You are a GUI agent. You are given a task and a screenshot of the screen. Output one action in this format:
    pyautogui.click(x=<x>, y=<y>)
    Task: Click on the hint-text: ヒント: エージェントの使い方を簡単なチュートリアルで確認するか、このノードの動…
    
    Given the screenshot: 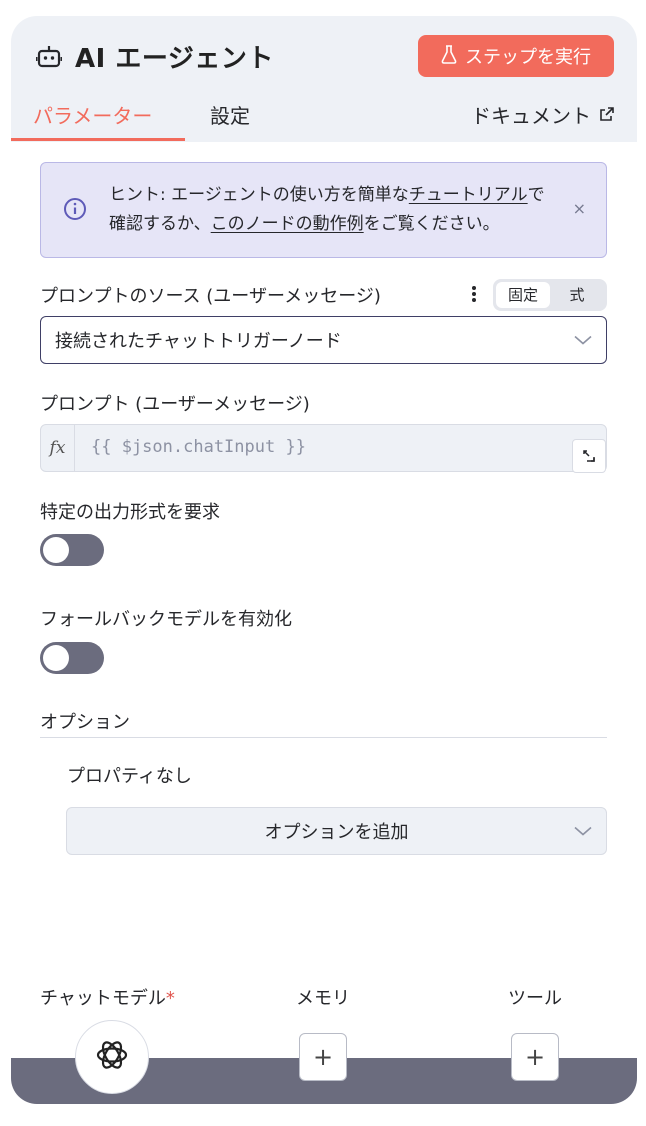 What is the action you would take?
    pyautogui.click(x=334, y=210)
    